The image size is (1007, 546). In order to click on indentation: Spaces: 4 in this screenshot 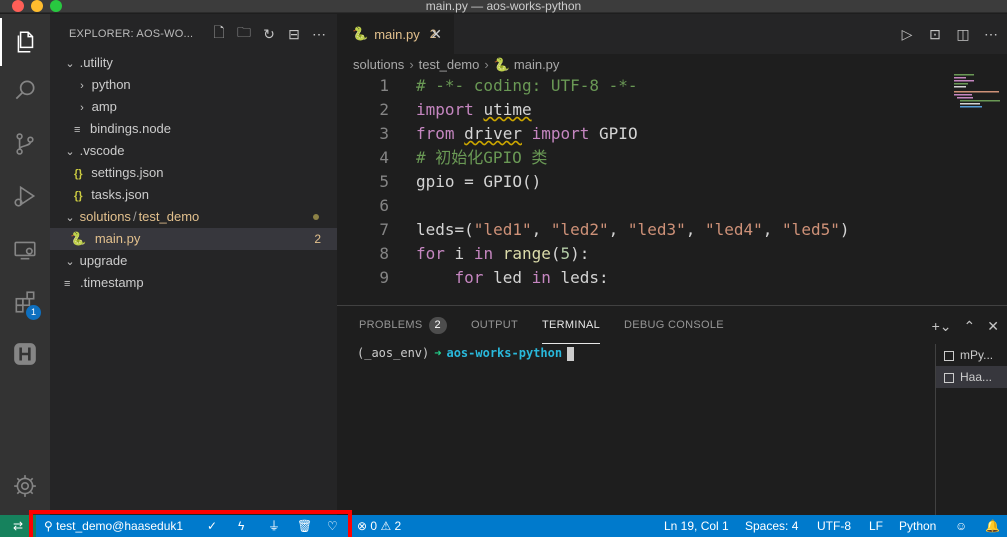, I will do `click(771, 526)`.